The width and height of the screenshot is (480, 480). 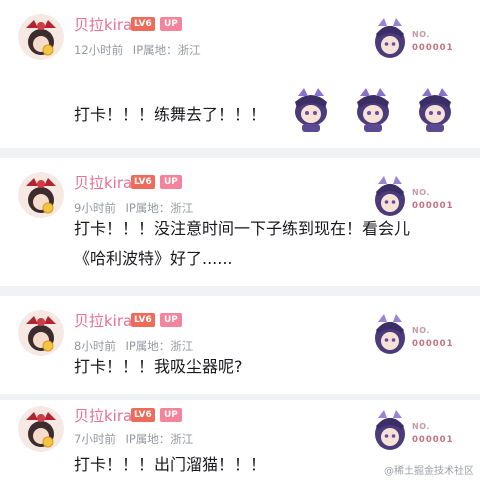 I want to click on comment-text: 打卡！！！出门溜猫！！！, so click(x=170, y=465).